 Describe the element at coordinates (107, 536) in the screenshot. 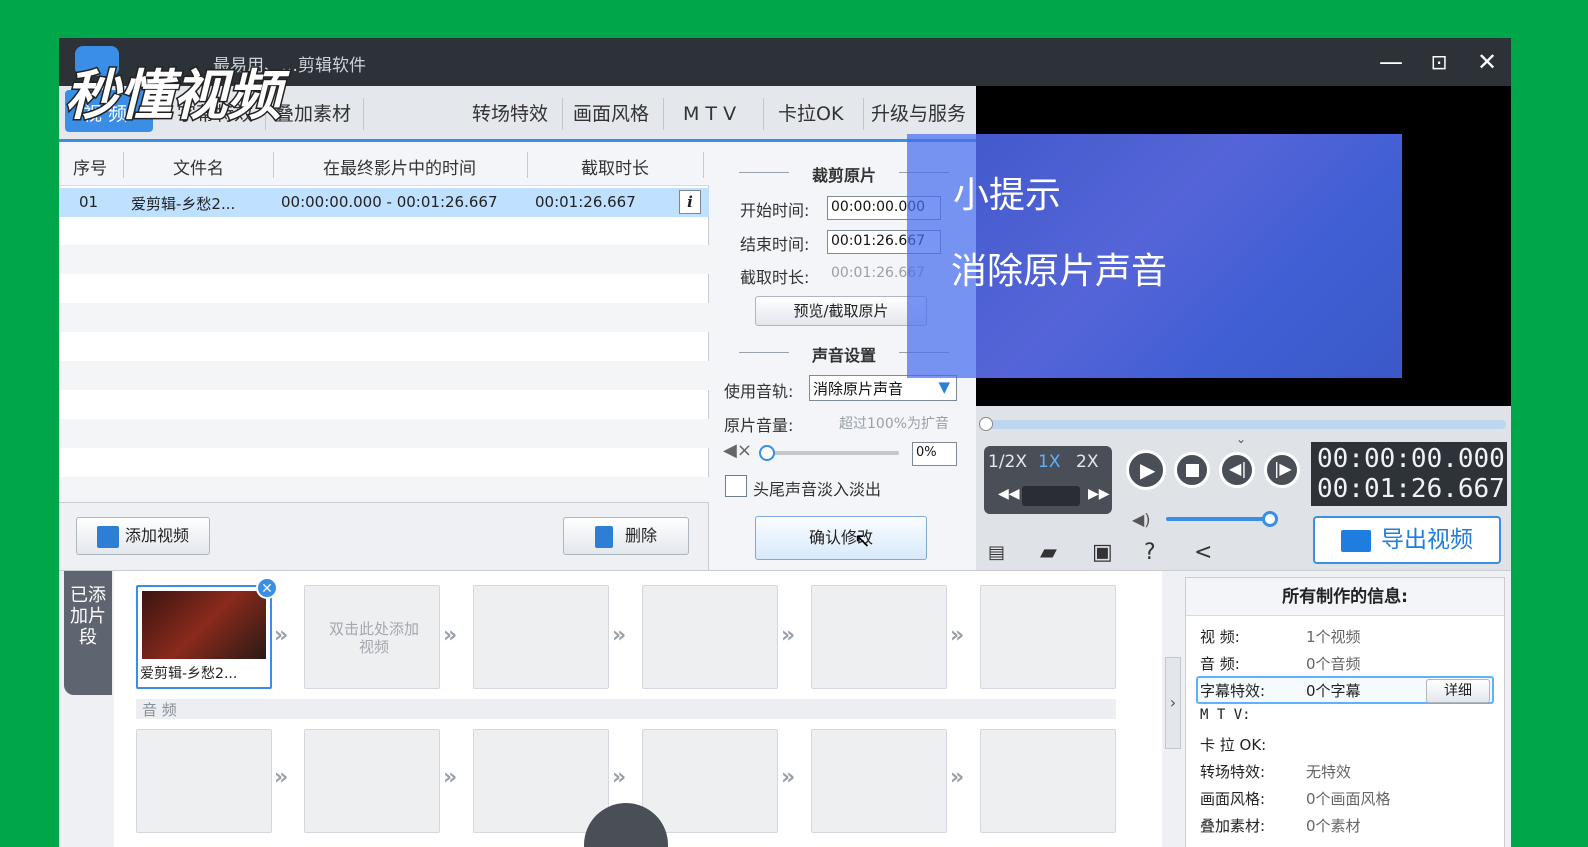

I see `film-add-icon` at that location.